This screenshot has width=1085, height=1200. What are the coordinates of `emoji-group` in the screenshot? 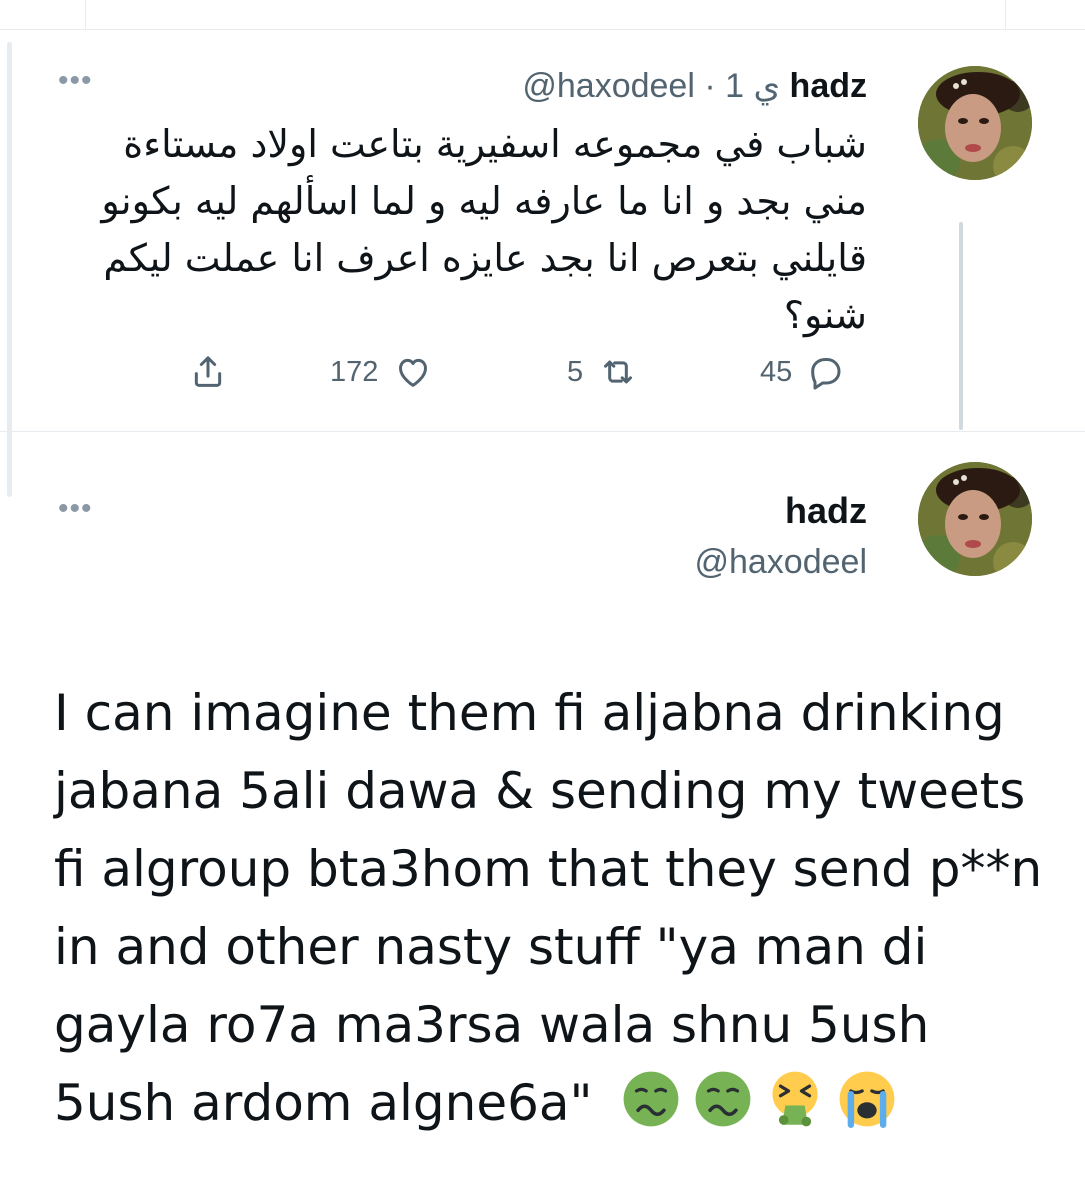 It's located at (759, 1099).